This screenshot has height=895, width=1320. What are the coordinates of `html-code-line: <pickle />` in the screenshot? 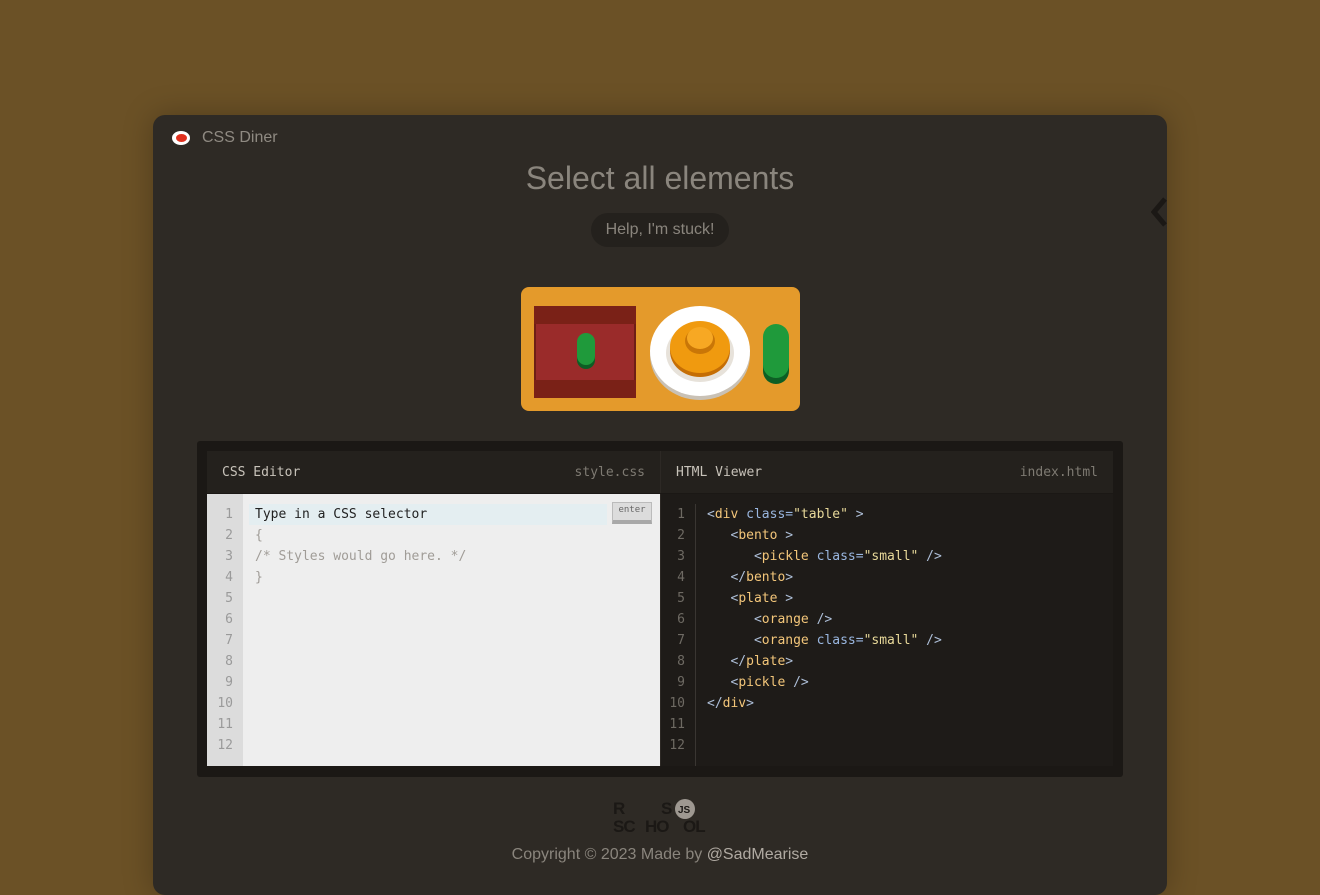 It's located at (824, 682).